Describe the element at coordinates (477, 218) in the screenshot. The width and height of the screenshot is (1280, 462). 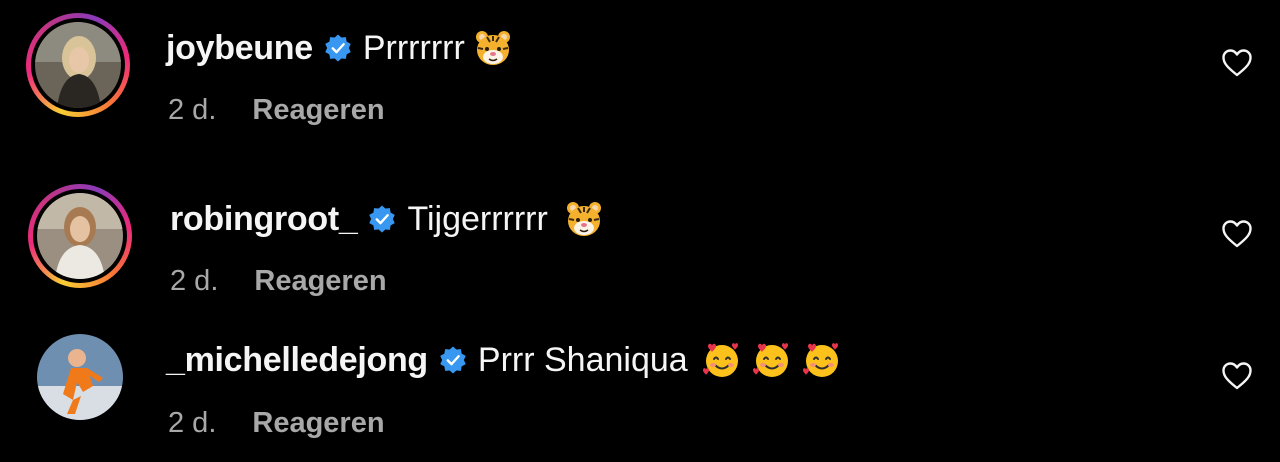
I see `comment-text: Tijgerrrrrr` at that location.